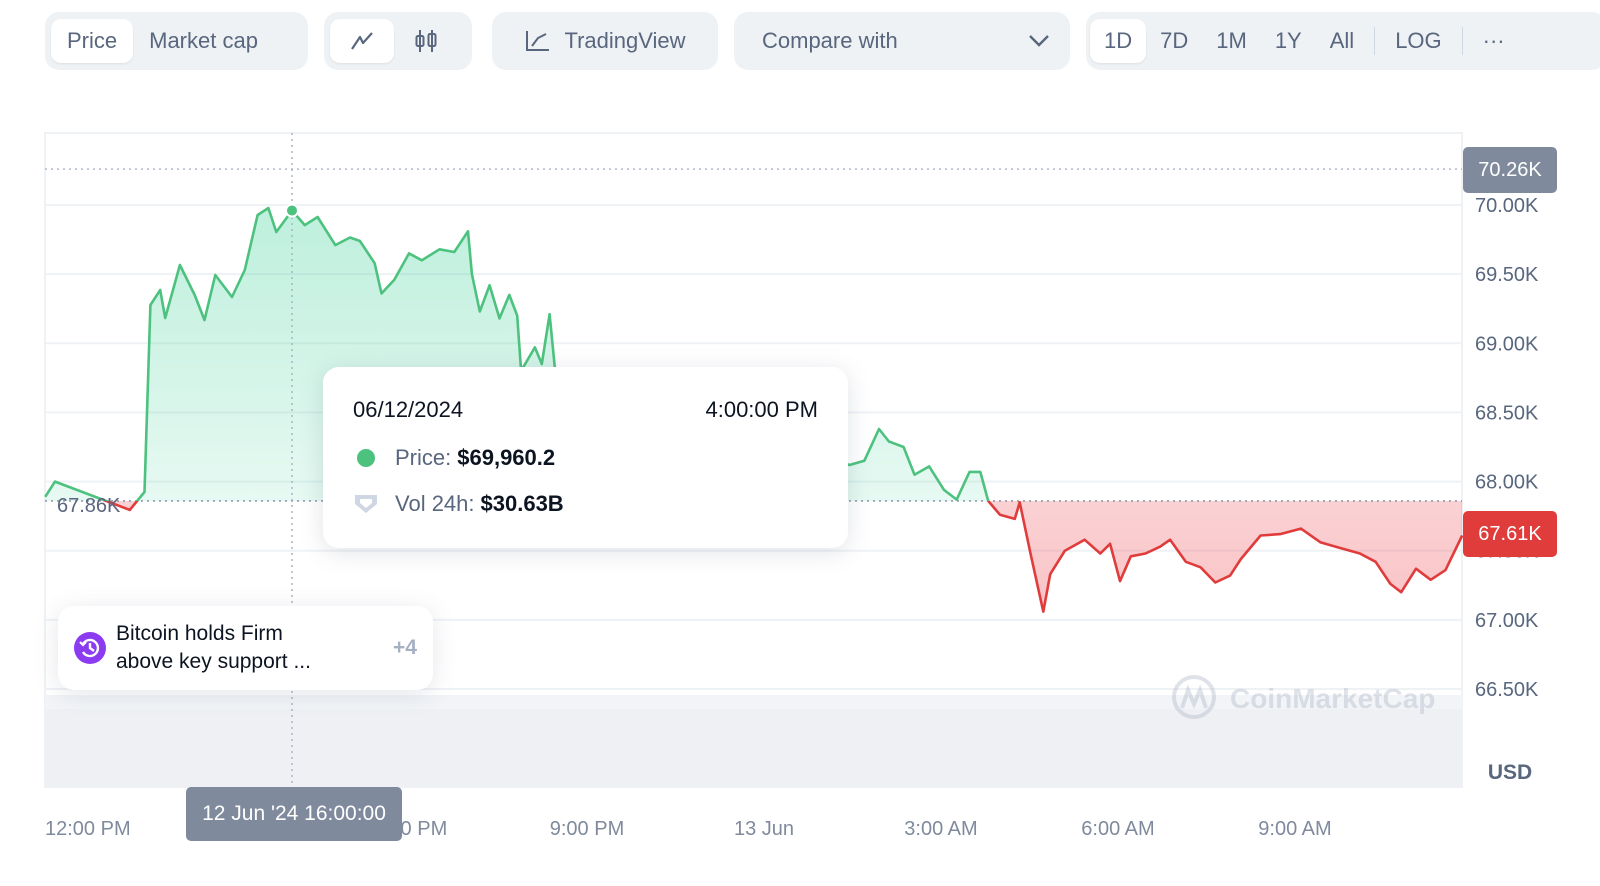 The height and width of the screenshot is (886, 1600). I want to click on reference-label: 67.86K, so click(89, 506).